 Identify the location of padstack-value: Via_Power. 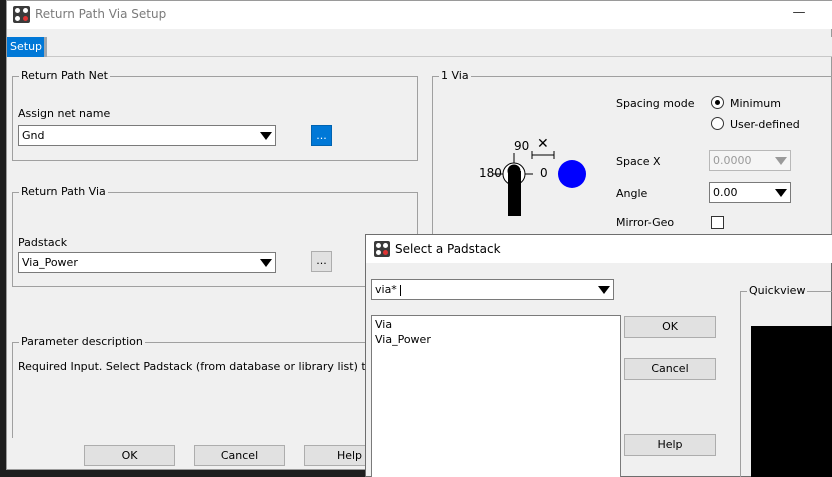
(50, 262).